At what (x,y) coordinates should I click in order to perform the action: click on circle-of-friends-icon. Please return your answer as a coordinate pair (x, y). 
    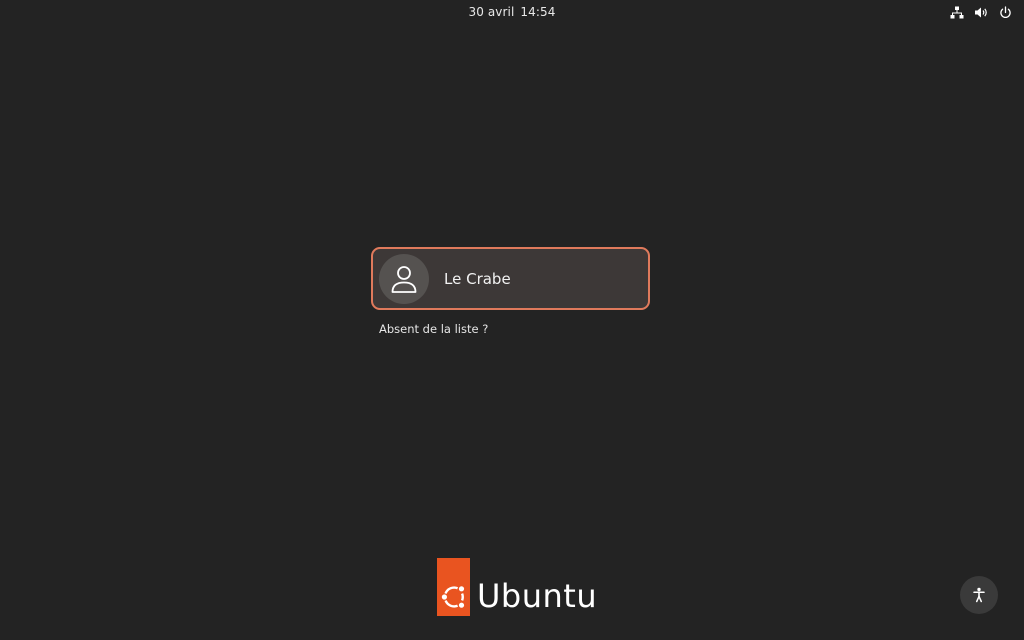
    Looking at the image, I should click on (452, 597).